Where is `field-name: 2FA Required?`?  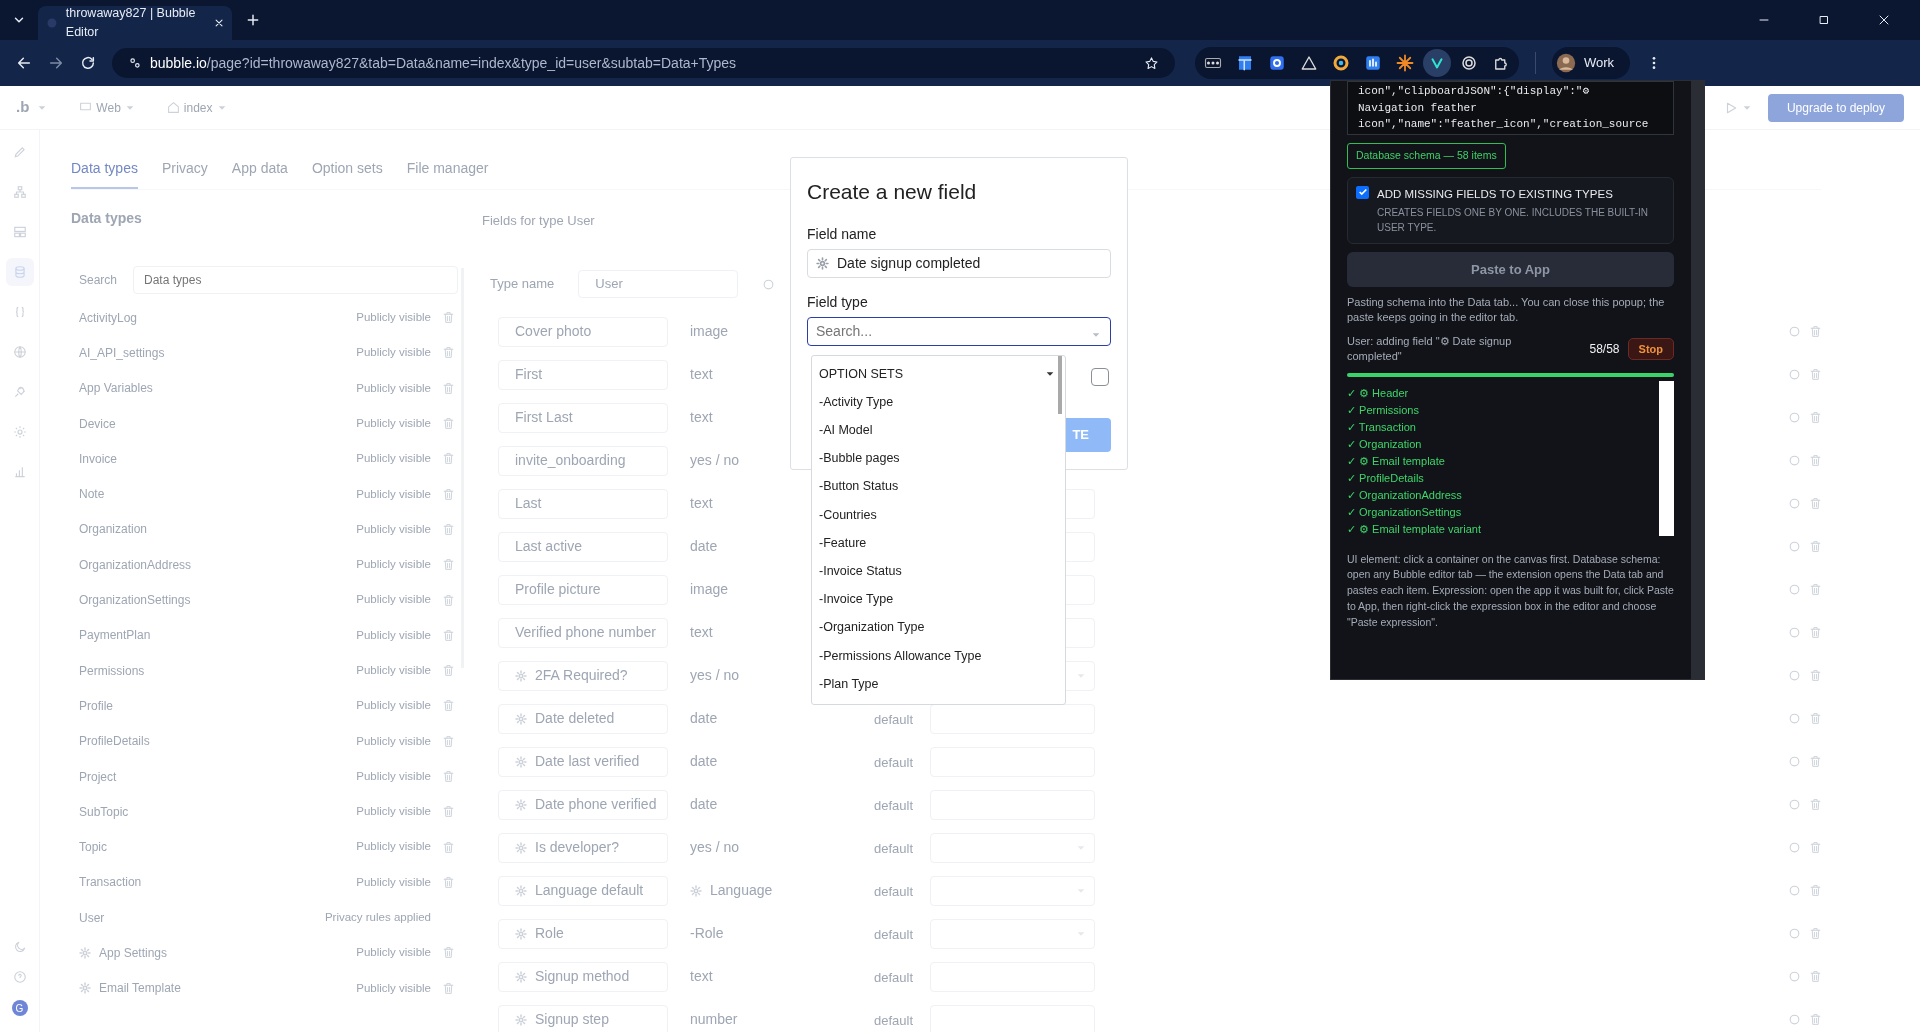
field-name: 2FA Required? is located at coordinates (583, 675).